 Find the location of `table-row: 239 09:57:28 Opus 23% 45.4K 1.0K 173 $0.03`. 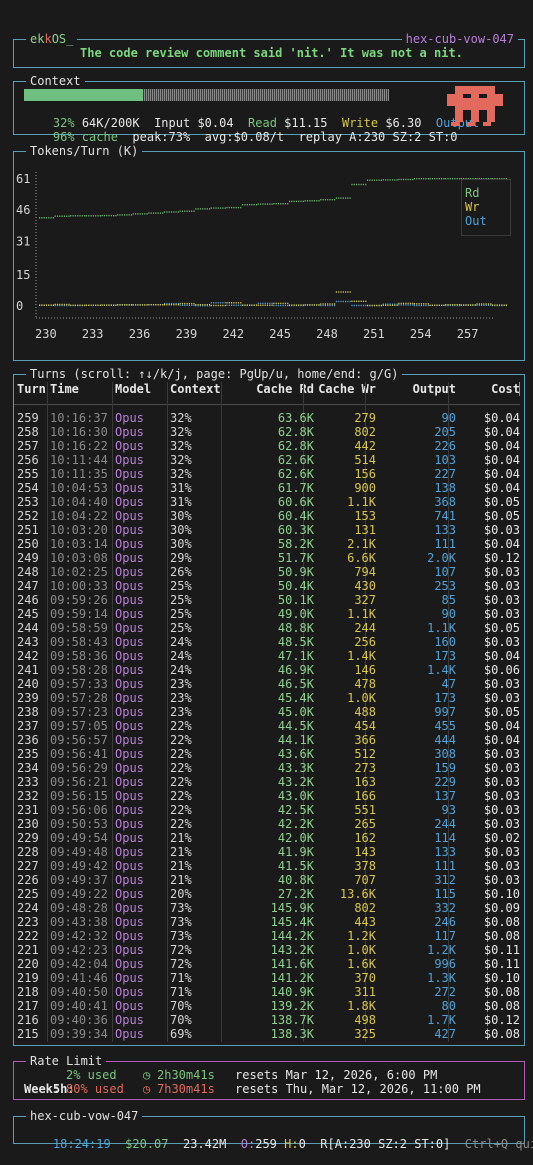

table-row: 239 09:57:28 Opus 23% 45.4K 1.0K 173 $0.03 is located at coordinates (267, 698).